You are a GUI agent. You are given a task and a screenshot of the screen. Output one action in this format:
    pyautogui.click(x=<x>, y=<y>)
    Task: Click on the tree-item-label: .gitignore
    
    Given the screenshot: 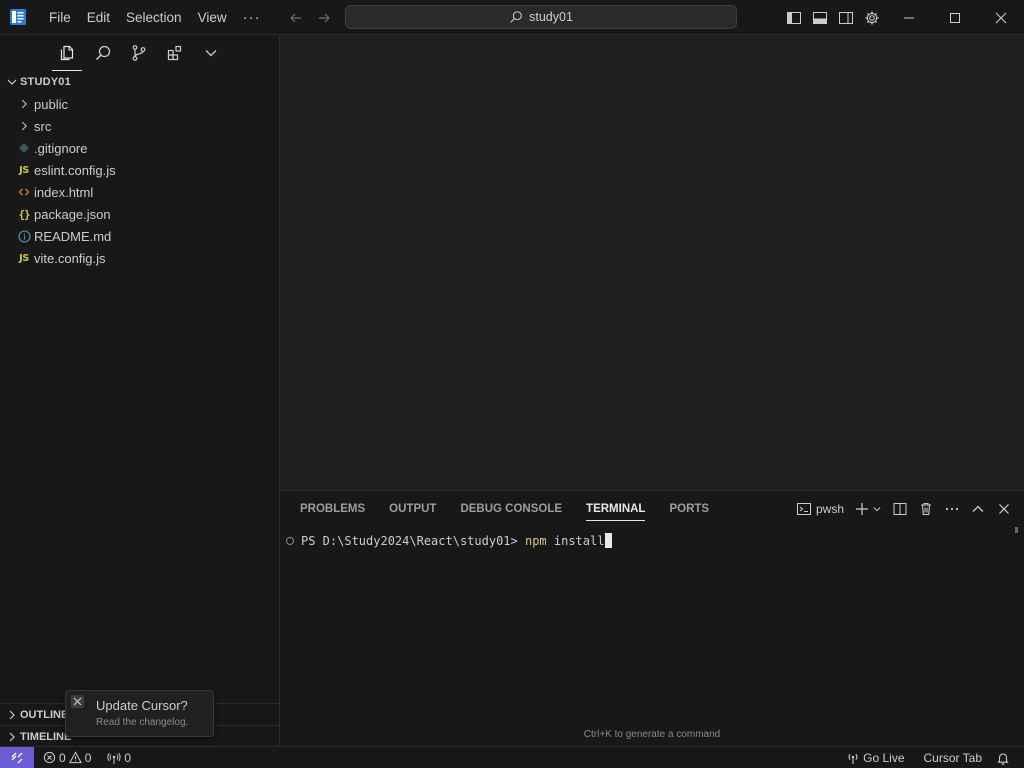 What is the action you would take?
    pyautogui.click(x=61, y=148)
    